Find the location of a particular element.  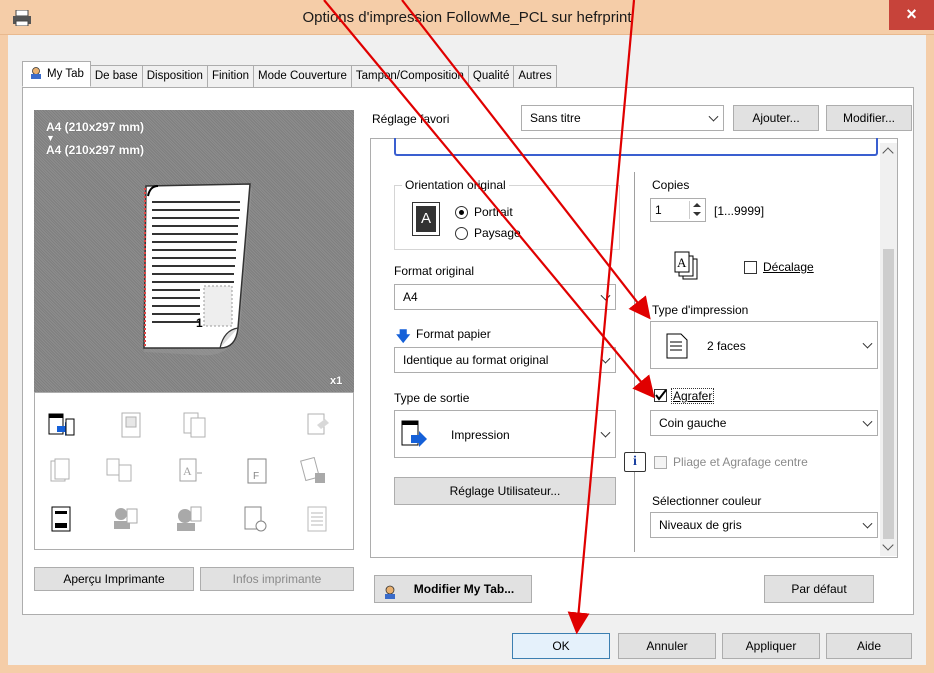

tab-label: My Tab is located at coordinates (65, 74).